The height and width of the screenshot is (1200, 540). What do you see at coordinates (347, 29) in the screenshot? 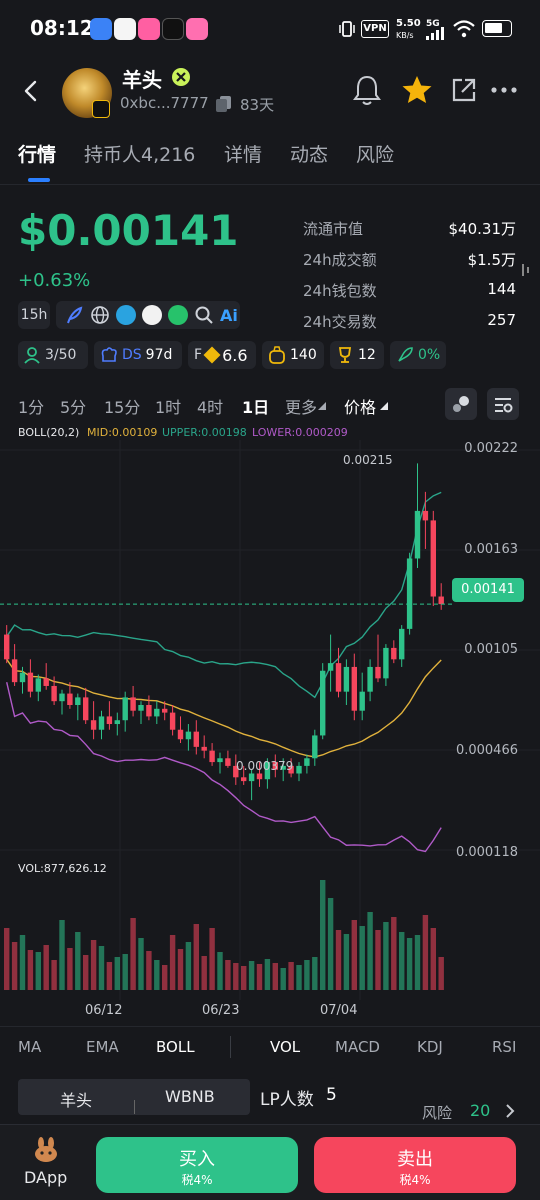
I see `vibrate-icon` at bounding box center [347, 29].